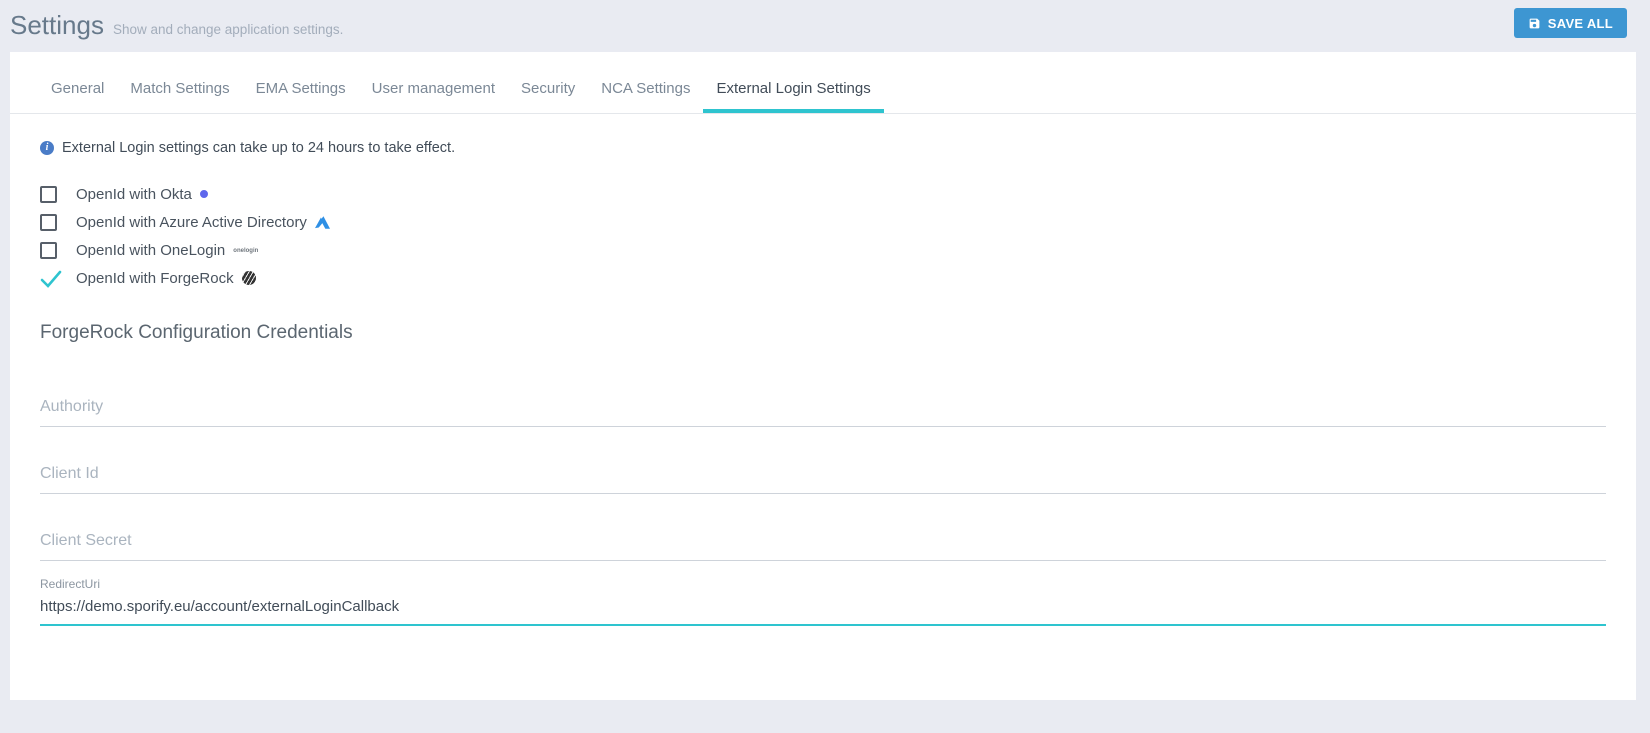 Image resolution: width=1650 pixels, height=733 pixels. Describe the element at coordinates (793, 90) in the screenshot. I see `tab-external-login-settings: External Login Settings` at that location.